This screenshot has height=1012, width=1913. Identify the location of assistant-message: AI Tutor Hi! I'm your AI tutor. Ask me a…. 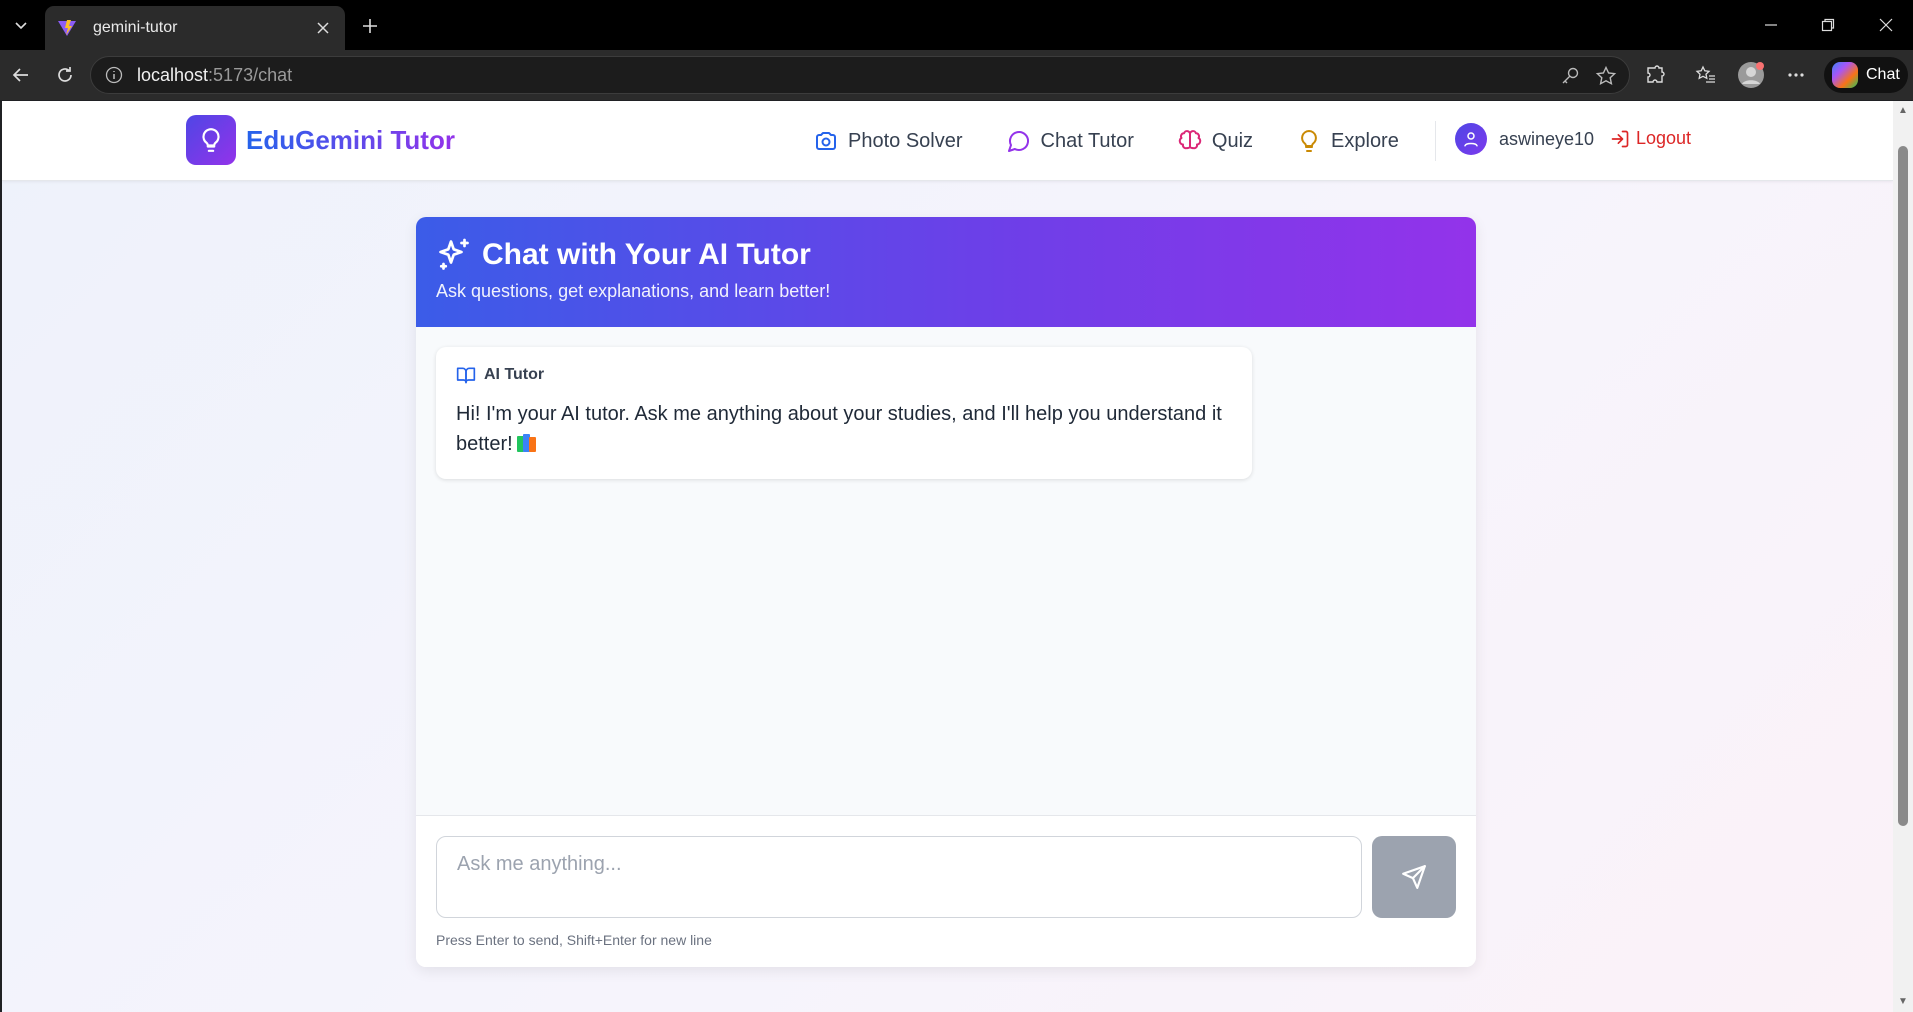
(844, 413).